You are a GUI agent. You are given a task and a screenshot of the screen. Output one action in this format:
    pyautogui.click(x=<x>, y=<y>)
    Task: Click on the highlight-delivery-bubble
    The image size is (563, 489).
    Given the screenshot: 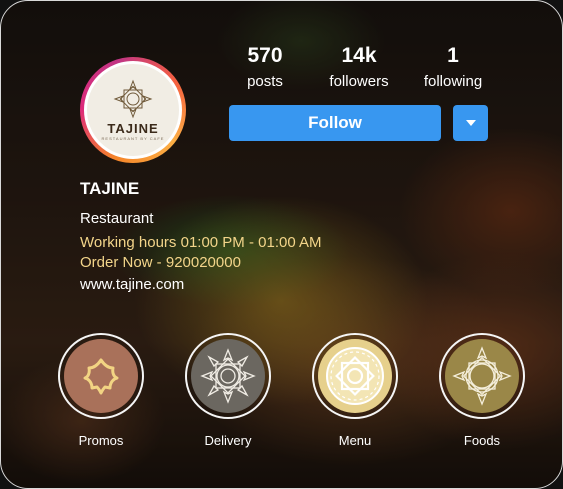 What is the action you would take?
    pyautogui.click(x=228, y=376)
    